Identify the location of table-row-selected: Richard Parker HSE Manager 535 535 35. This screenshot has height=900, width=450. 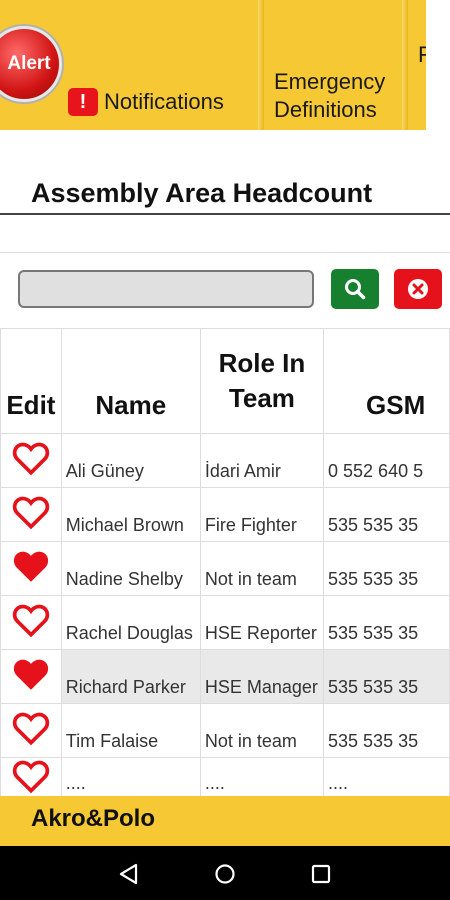
(225, 676).